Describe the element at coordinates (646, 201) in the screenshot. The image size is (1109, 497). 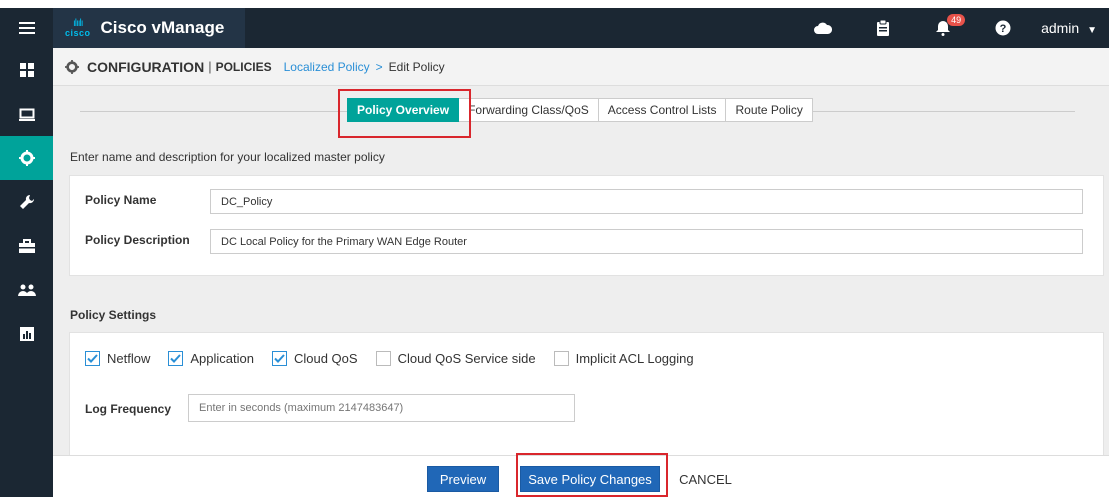
I see `policy-name-input: DC_Policy` at that location.